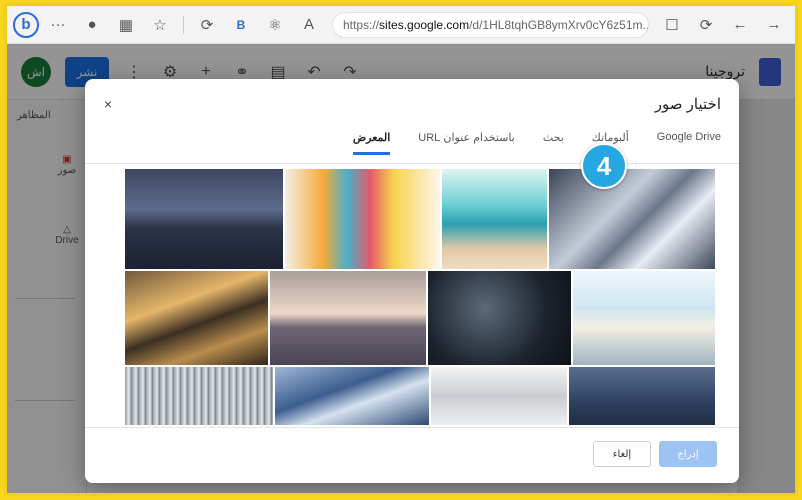 The width and height of the screenshot is (802, 500). What do you see at coordinates (706, 25) in the screenshot?
I see `refresh-icon: ⟳` at bounding box center [706, 25].